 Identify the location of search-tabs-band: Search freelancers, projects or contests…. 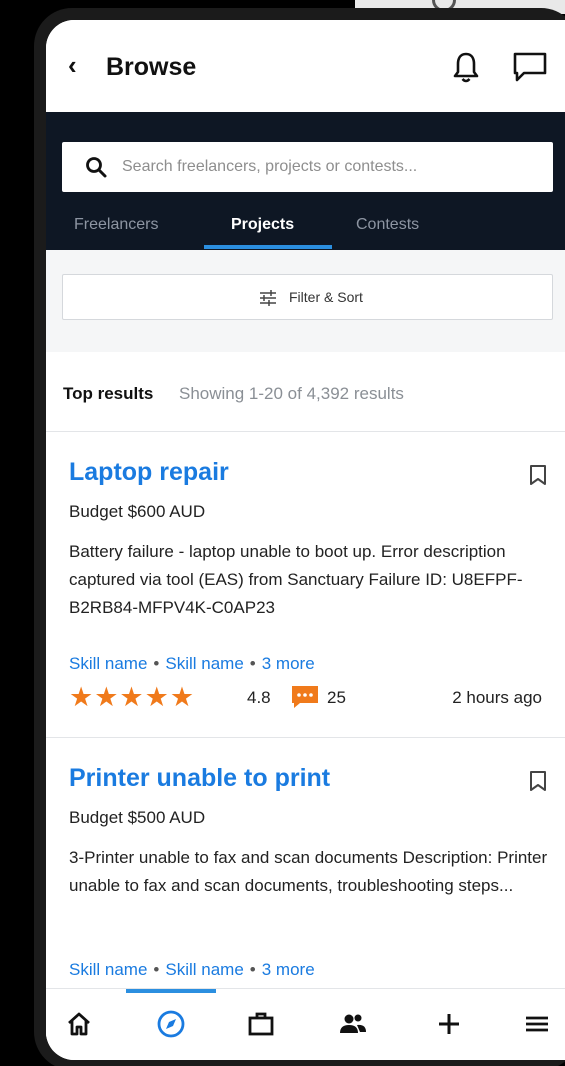
(305, 181).